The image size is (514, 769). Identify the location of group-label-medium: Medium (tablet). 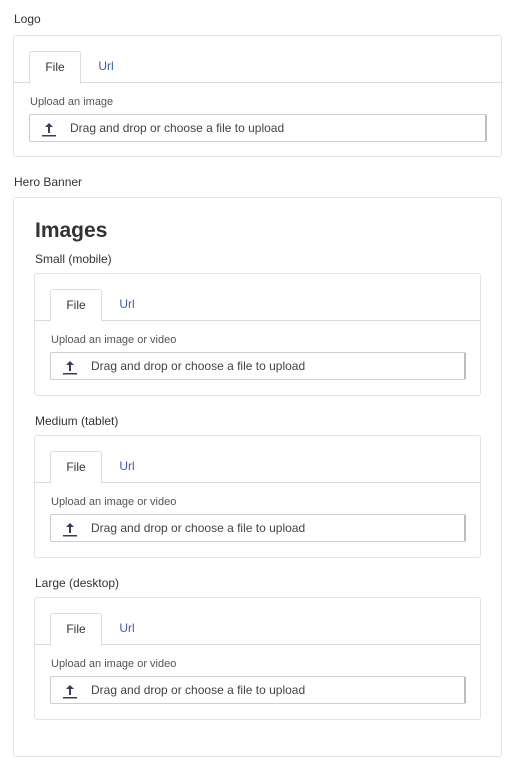
(77, 421).